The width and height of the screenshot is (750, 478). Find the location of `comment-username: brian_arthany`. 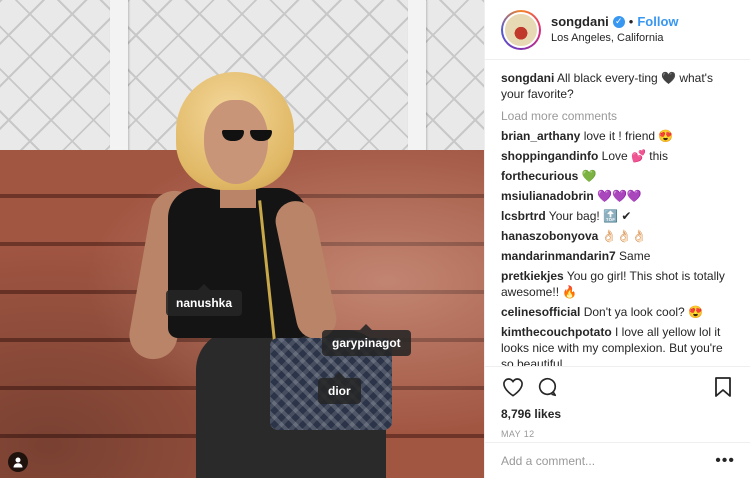

comment-username: brian_arthany is located at coordinates (540, 136).